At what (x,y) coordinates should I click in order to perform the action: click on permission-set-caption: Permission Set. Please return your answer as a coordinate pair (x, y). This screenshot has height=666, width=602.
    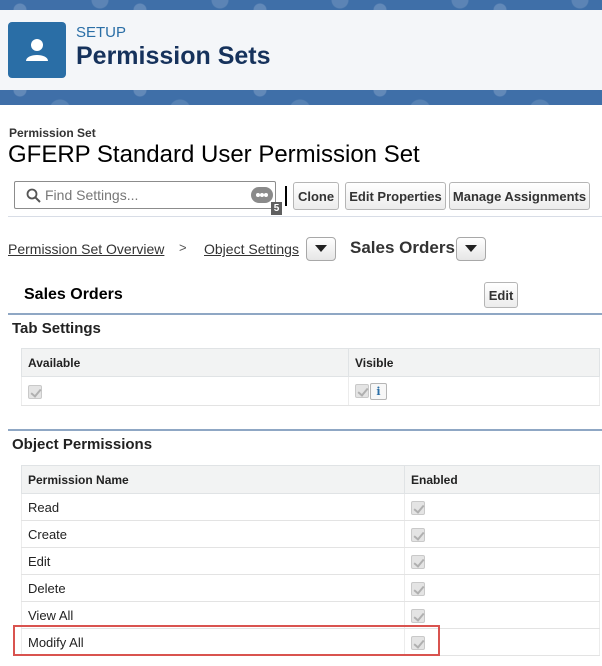
    Looking at the image, I should click on (52, 133).